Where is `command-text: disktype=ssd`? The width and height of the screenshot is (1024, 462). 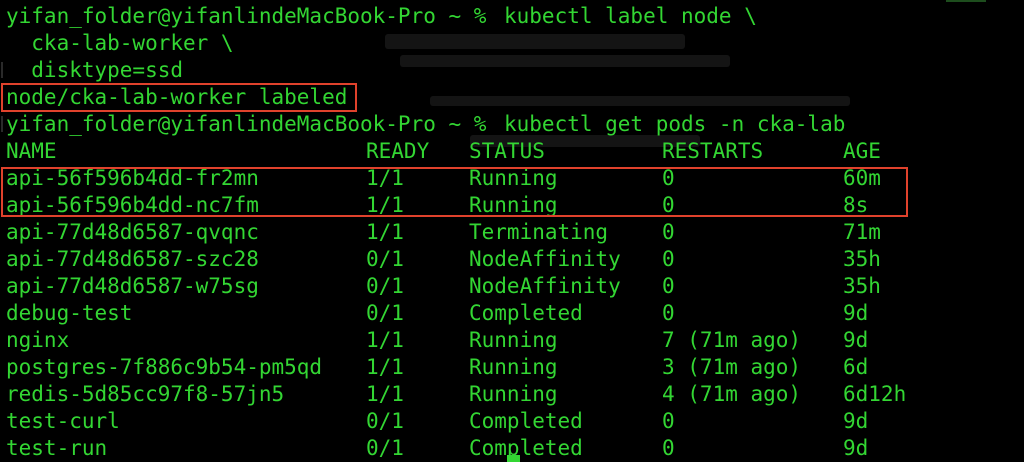
command-text: disktype=ssd is located at coordinates (95, 70).